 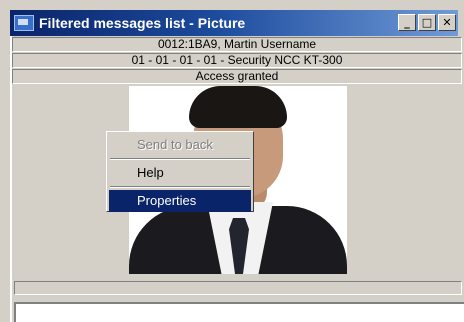 I want to click on maximize-button: □, so click(x=427, y=22).